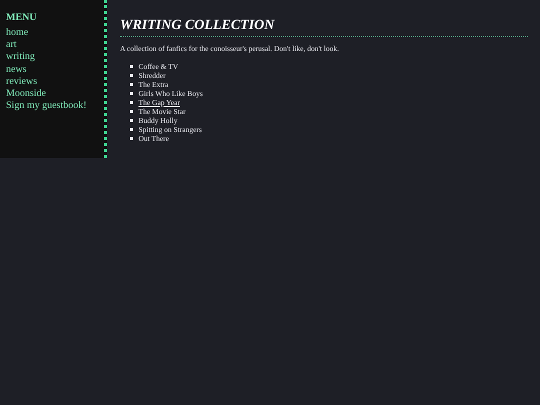  What do you see at coordinates (55, 106) in the screenshot?
I see `menu-link: Sign my guestbook!` at bounding box center [55, 106].